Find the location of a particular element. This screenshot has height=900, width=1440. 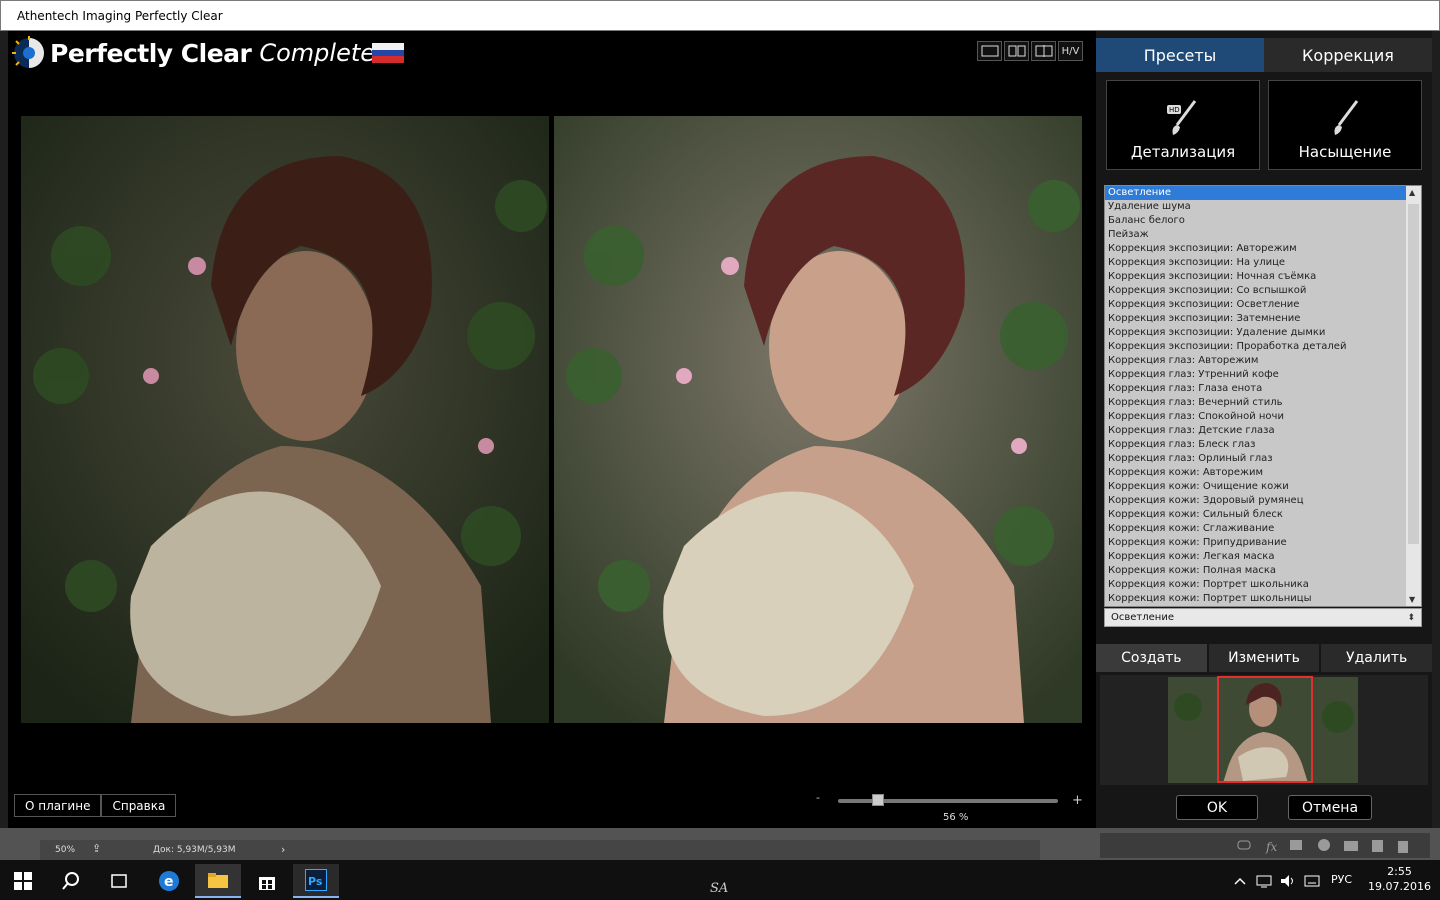

list-item: Коррекция экспозиции: Удаление дымки is located at coordinates (1256, 333).